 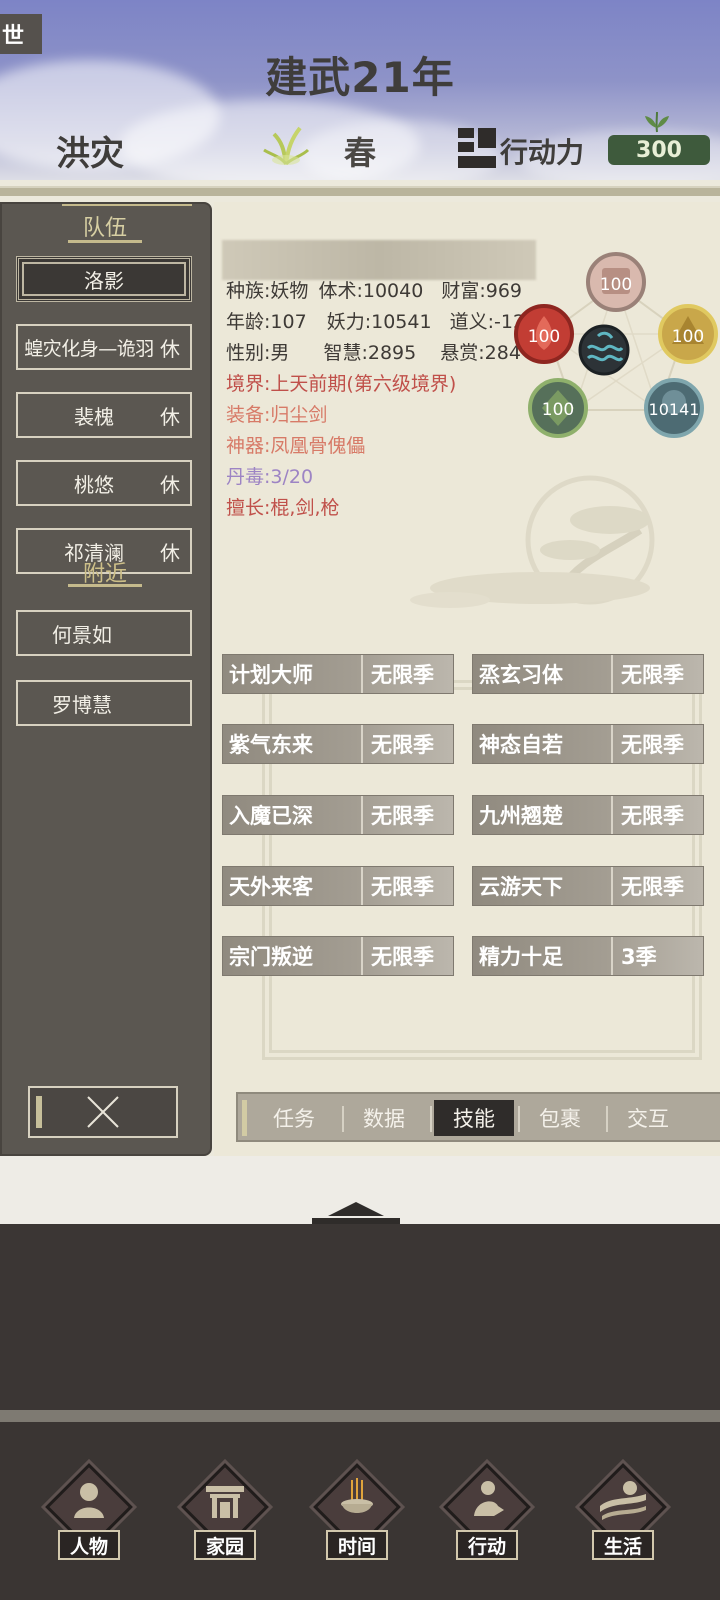 I want to click on team-member-taoyou: 桃悠 休, so click(x=104, y=483).